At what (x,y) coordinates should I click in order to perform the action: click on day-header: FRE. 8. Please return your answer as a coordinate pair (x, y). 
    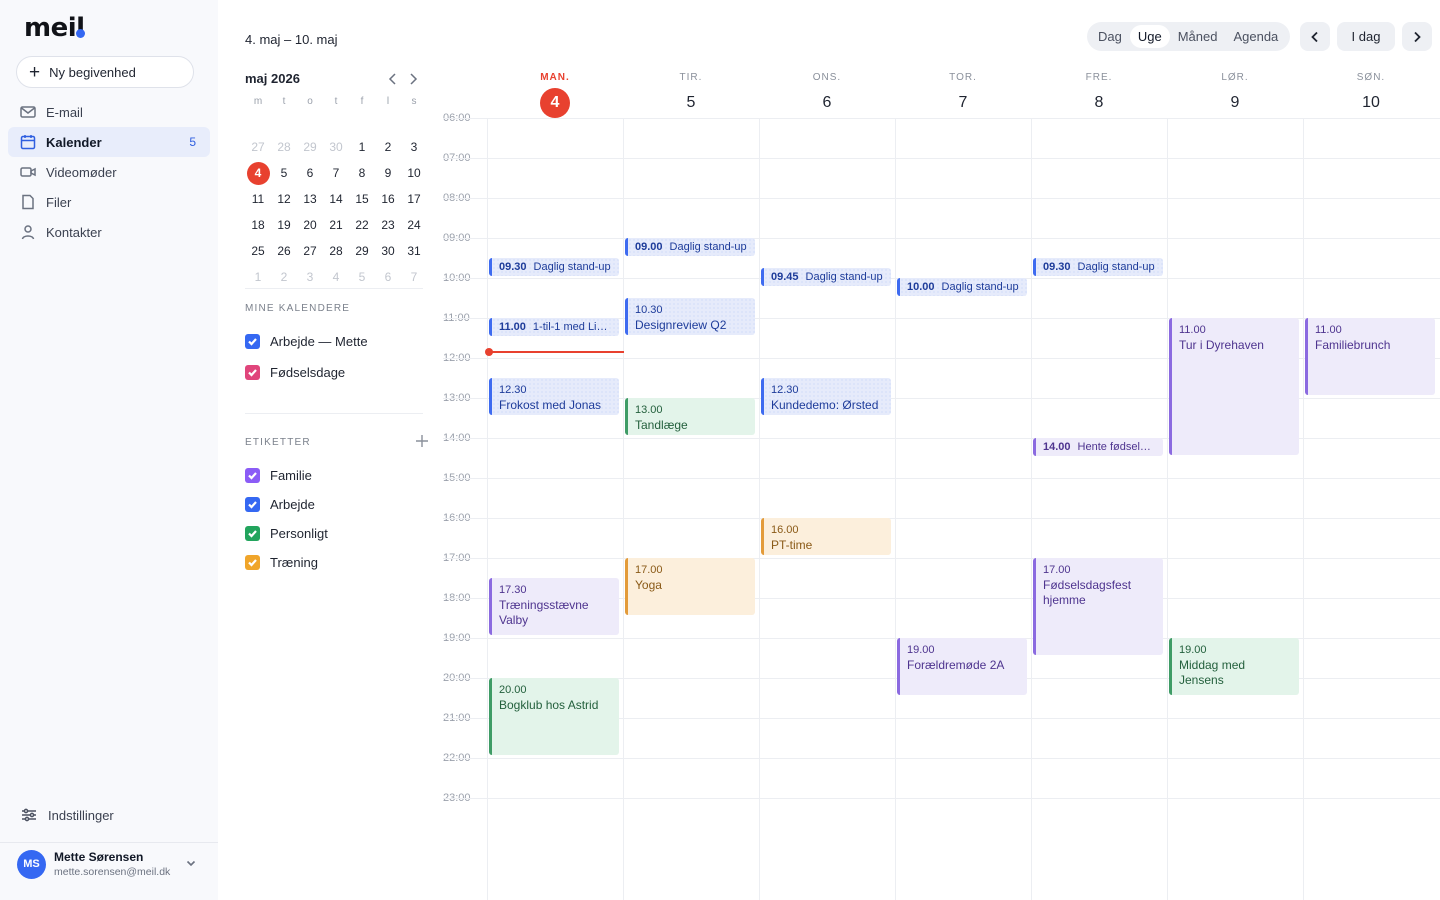
    Looking at the image, I should click on (1099, 93).